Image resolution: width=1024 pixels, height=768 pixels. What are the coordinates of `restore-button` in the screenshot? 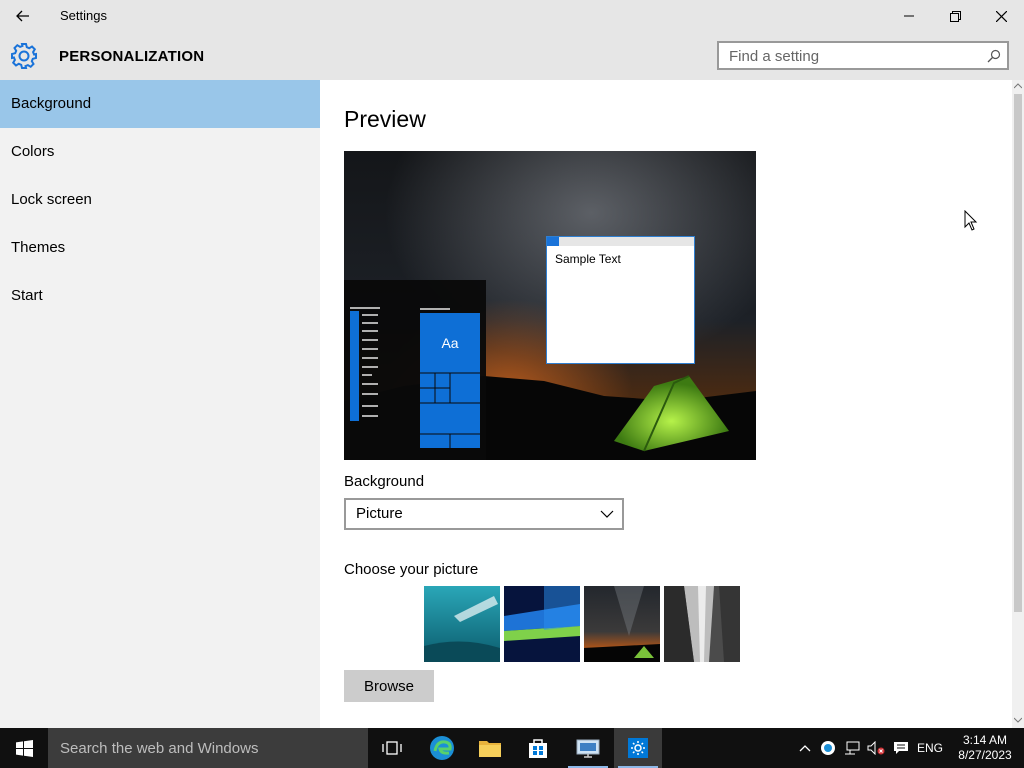 It's located at (955, 16).